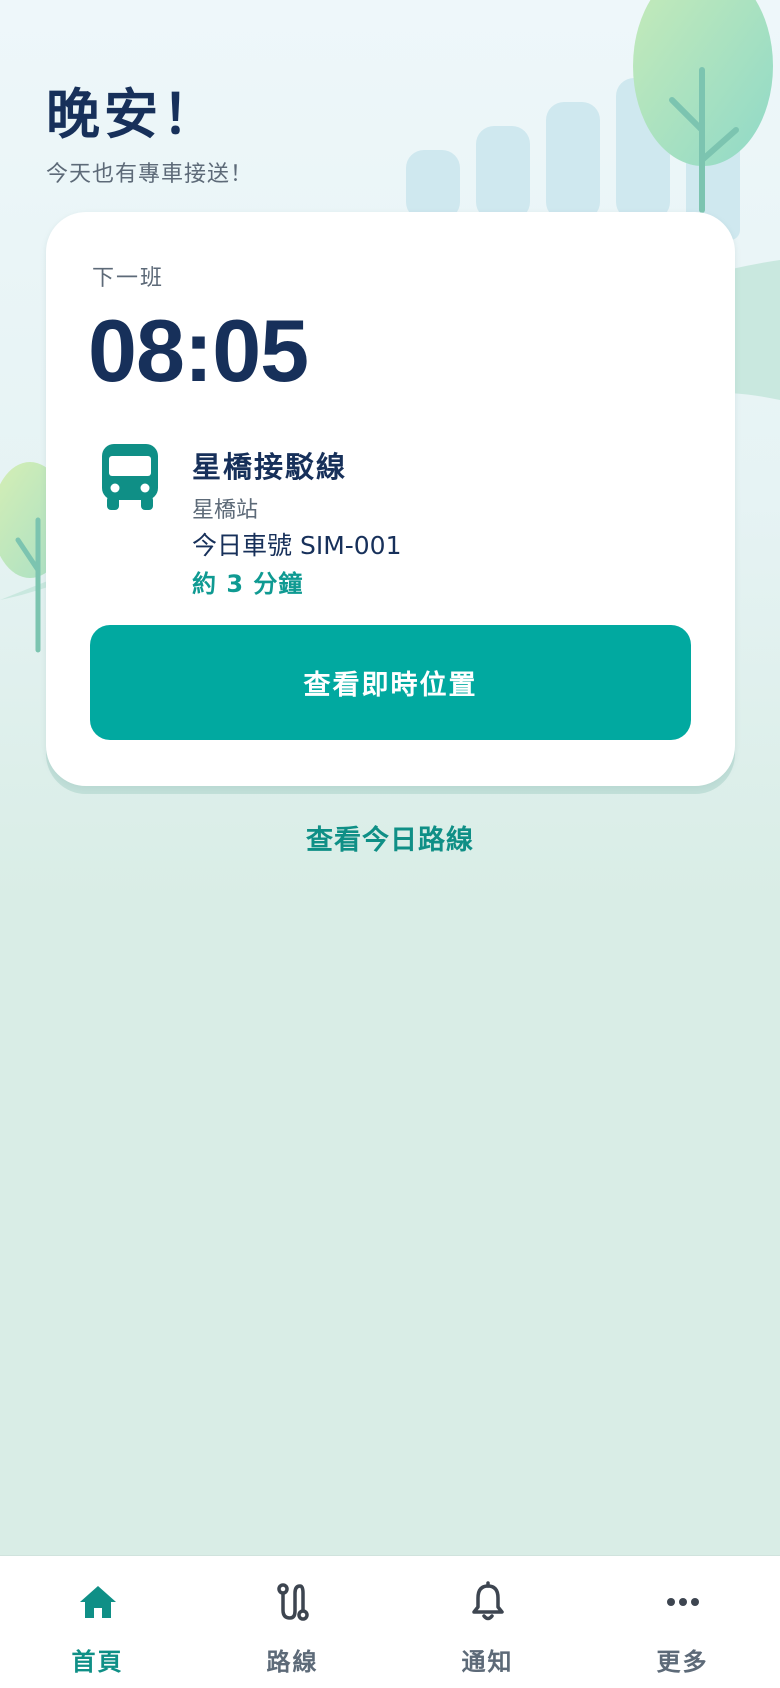 The height and width of the screenshot is (1688, 780). What do you see at coordinates (682, 1662) in the screenshot?
I see `tab-label-more: 更多` at bounding box center [682, 1662].